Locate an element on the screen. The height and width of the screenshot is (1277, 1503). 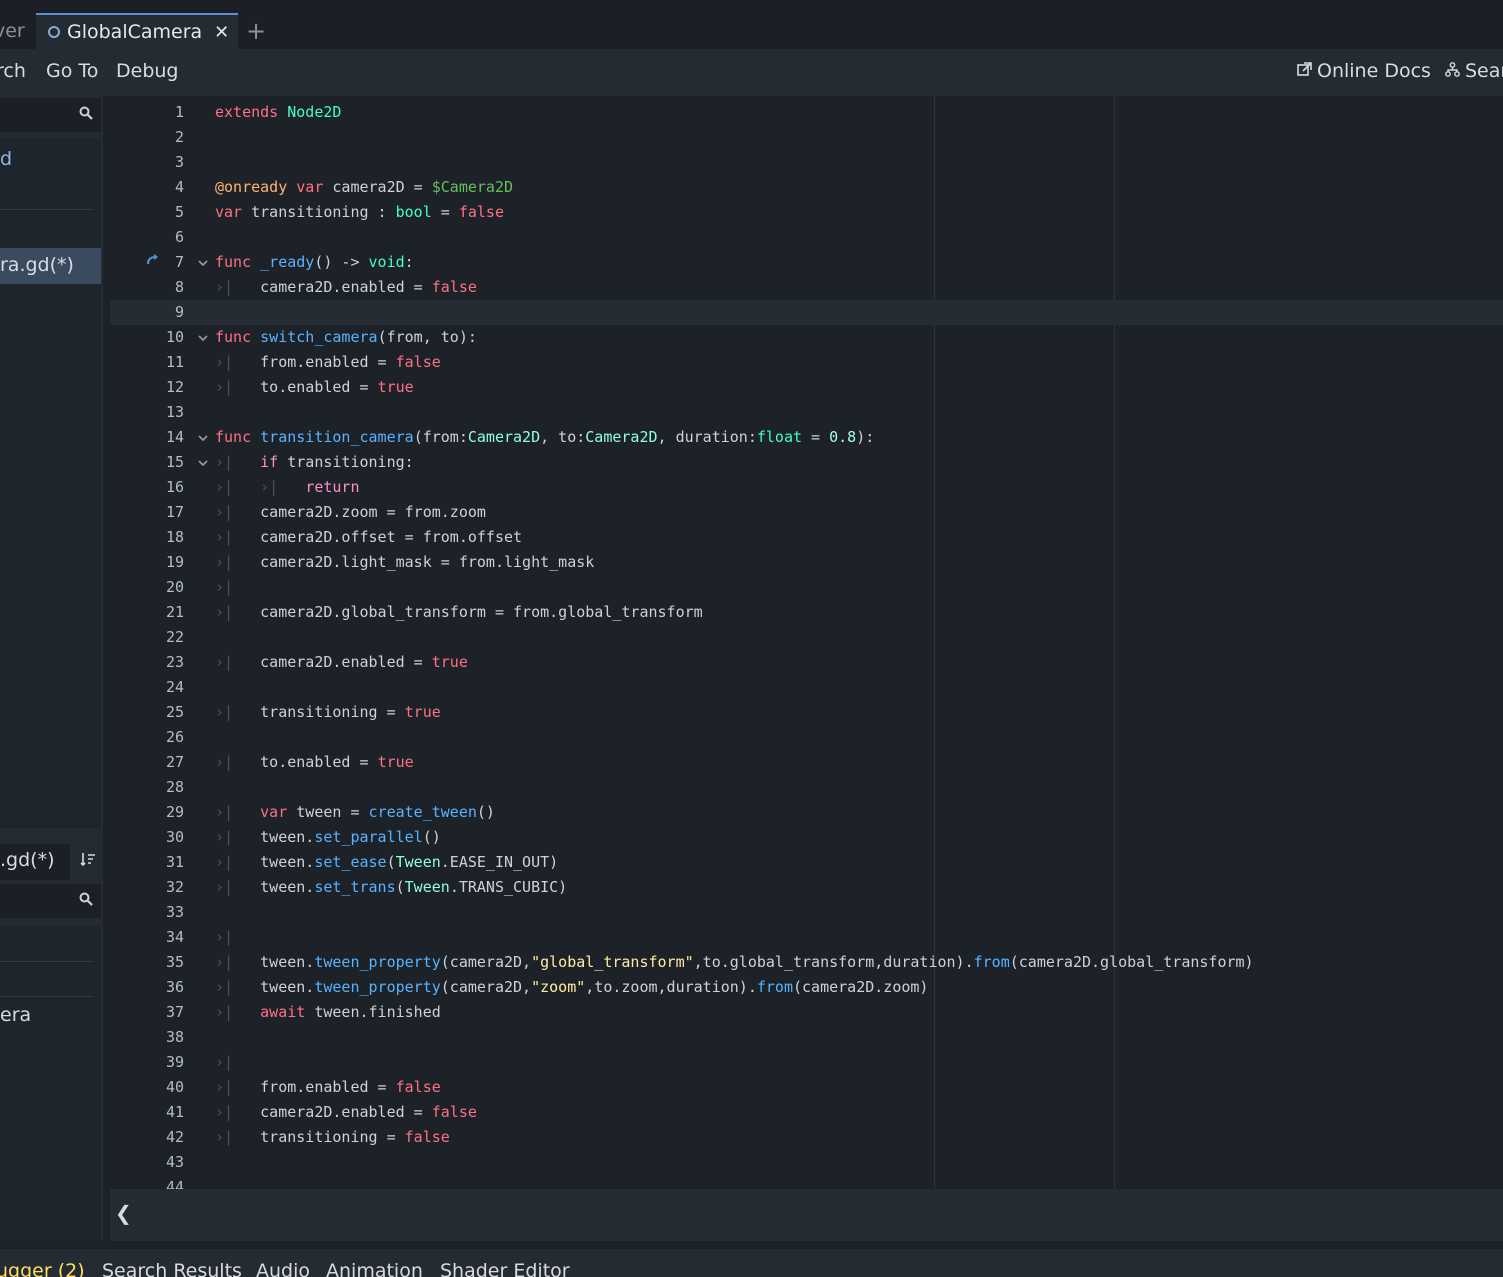
code-line: 10 func switch_camera(from, to): is located at coordinates (806, 337).